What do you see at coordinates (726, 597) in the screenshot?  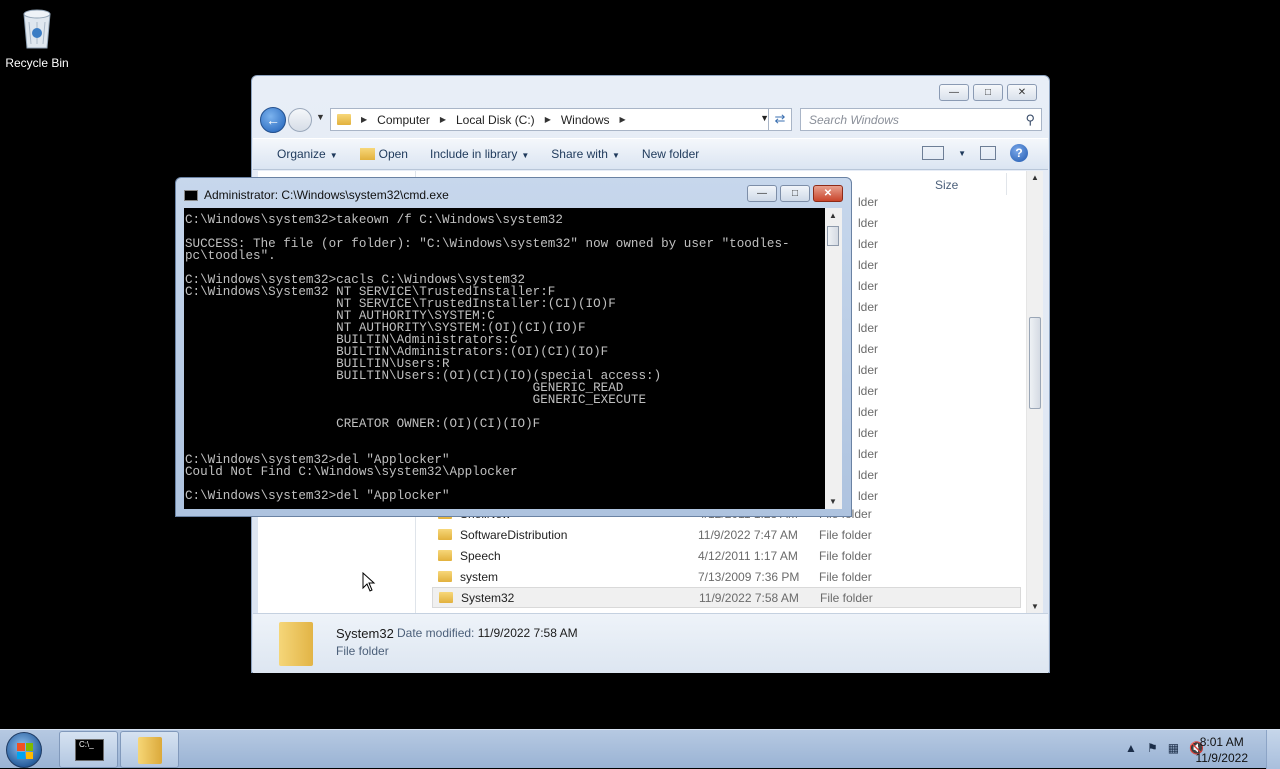 I see `list-item-selected: System32 11/9/2022 7:58 AM File folder` at bounding box center [726, 597].